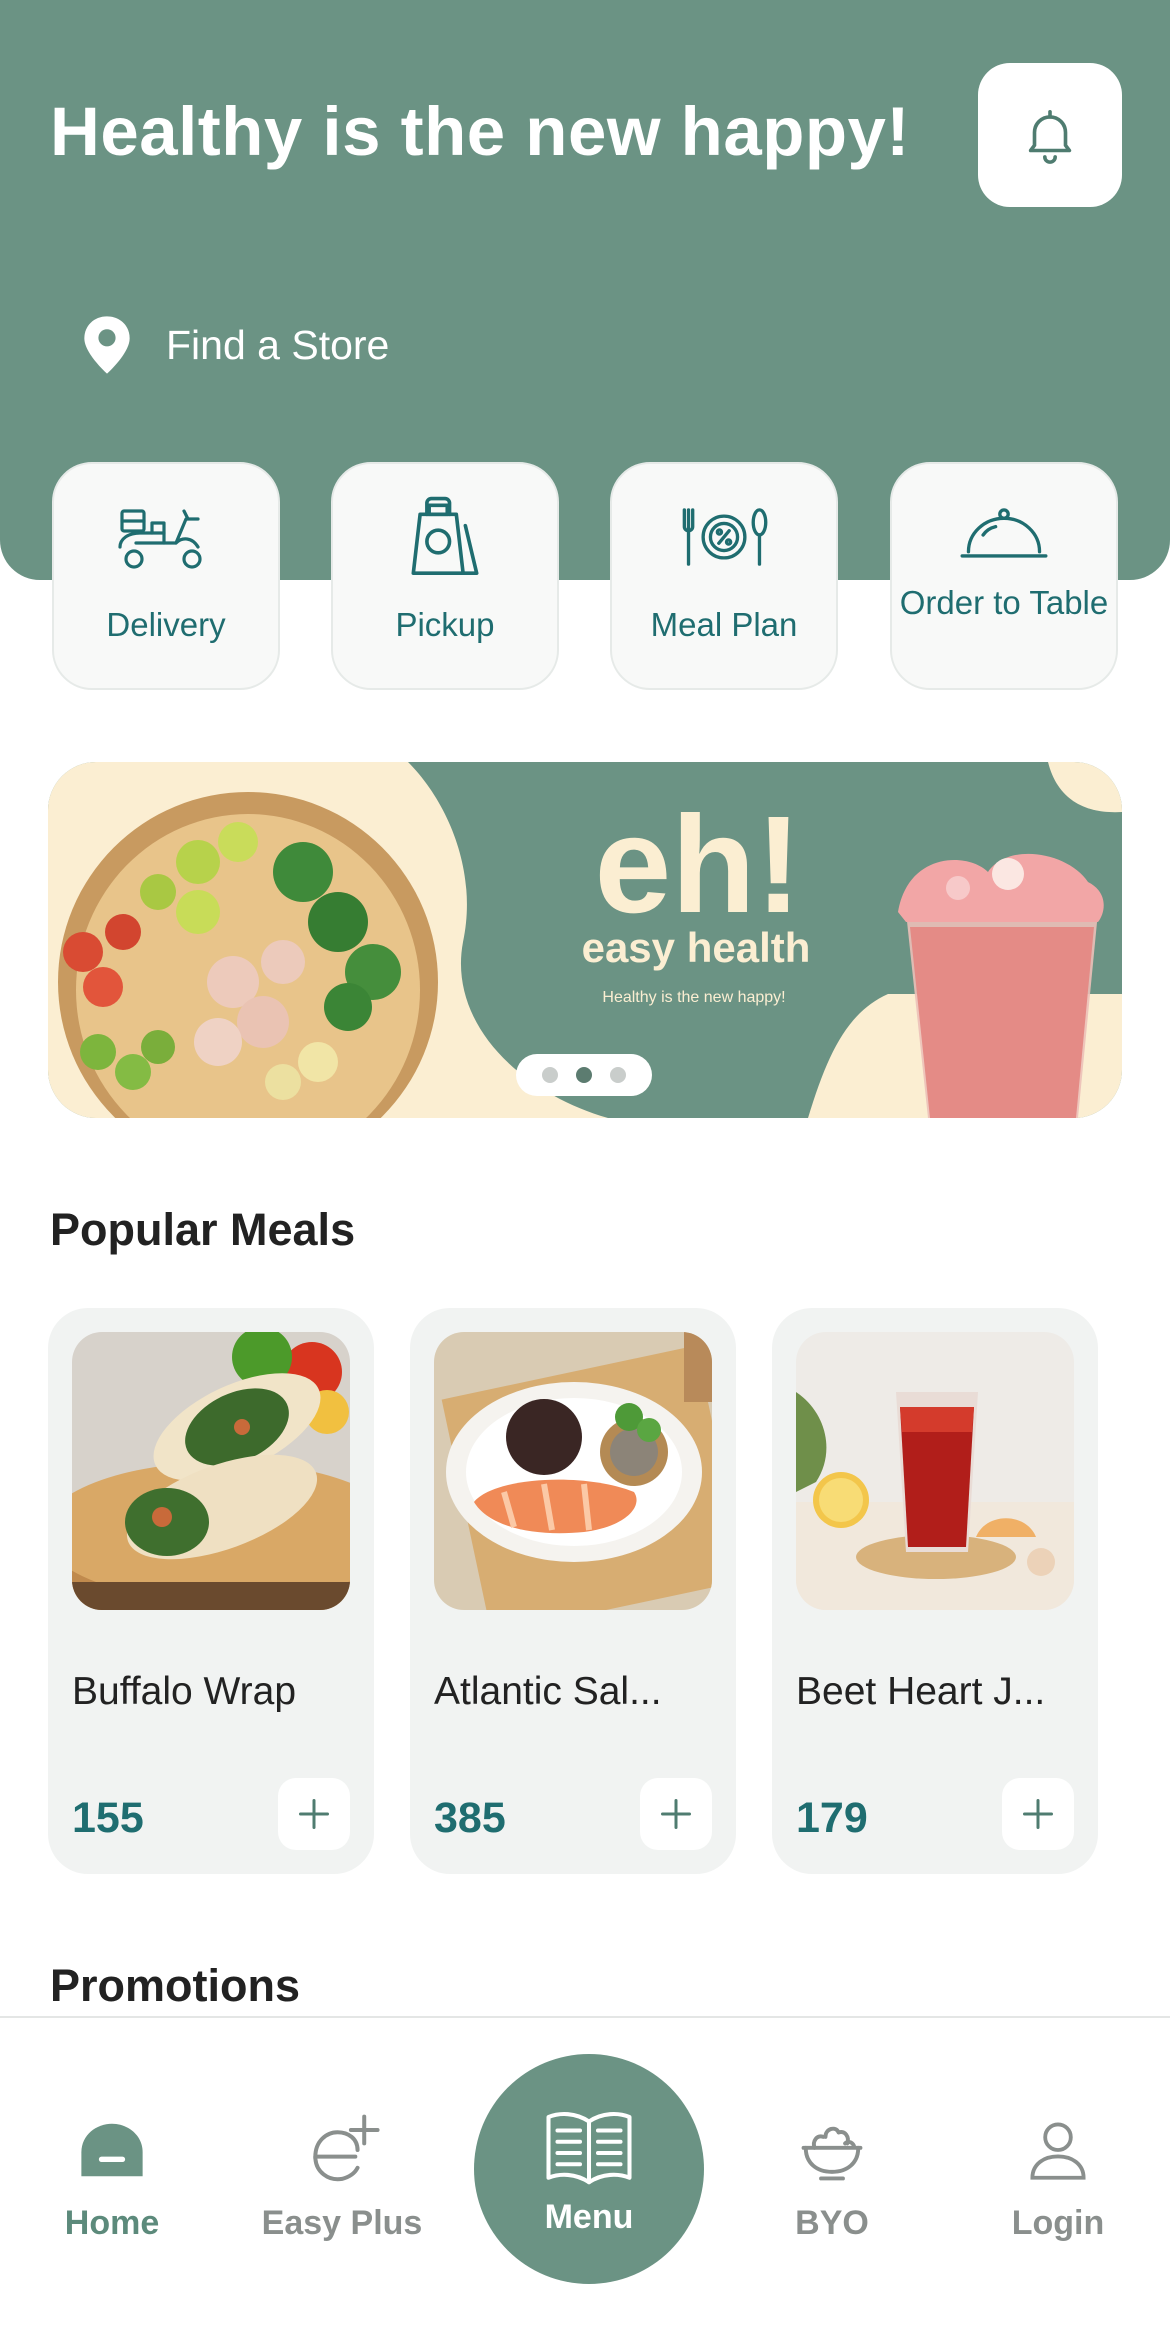 The image size is (1170, 2332). I want to click on banner-brand-sub: easy health, so click(696, 947).